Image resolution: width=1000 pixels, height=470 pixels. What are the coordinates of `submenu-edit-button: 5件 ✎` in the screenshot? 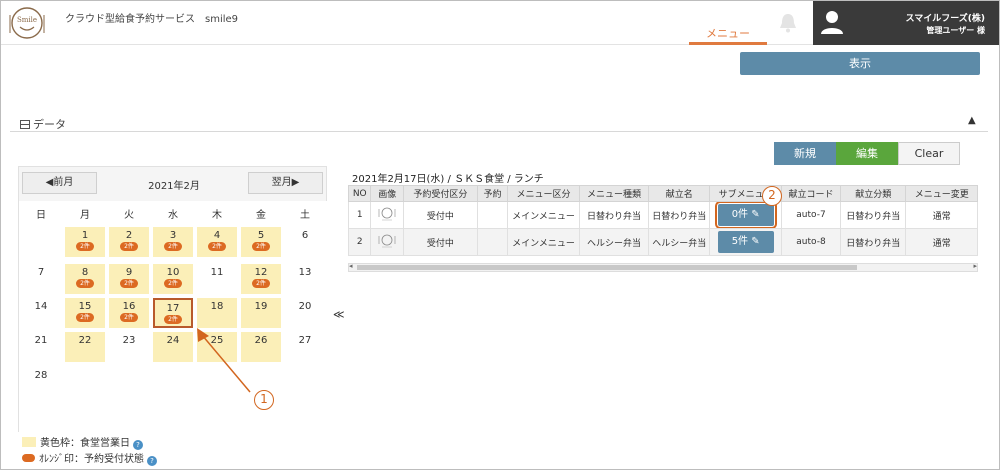 It's located at (745, 242).